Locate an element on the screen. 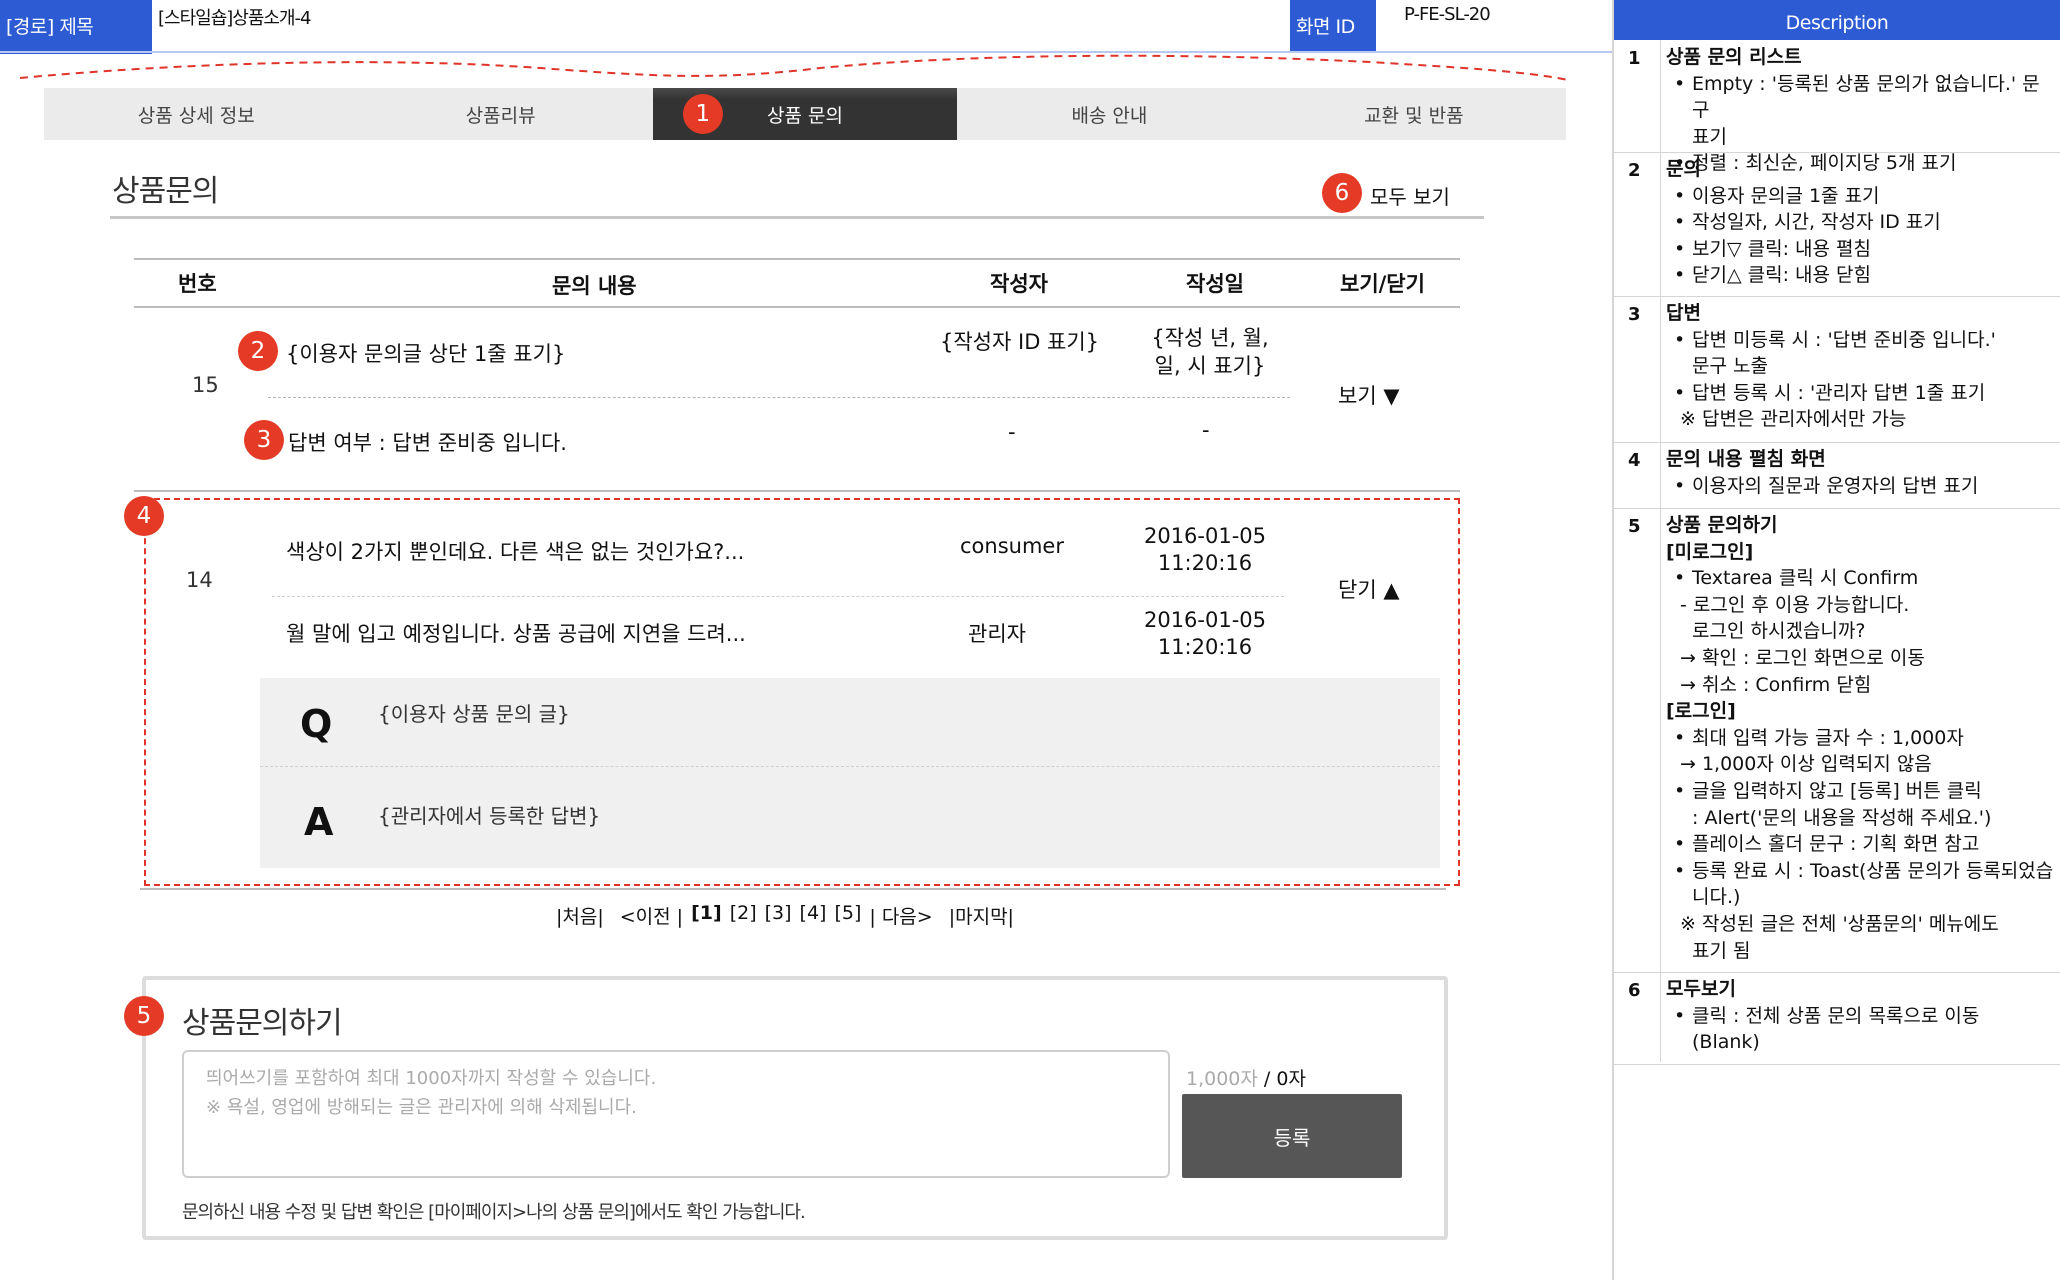 The height and width of the screenshot is (1280, 2060). description-line: 로그인 하시겠습니까? is located at coordinates (1779, 631).